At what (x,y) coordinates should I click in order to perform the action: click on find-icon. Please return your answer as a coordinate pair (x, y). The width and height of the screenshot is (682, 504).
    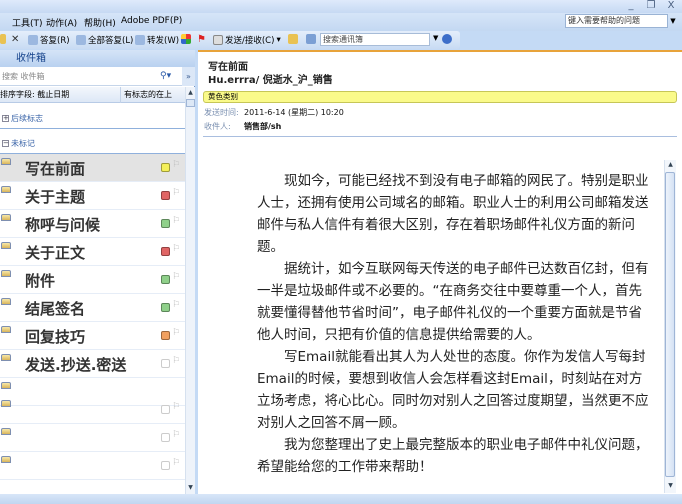
    Looking at the image, I should click on (293, 39).